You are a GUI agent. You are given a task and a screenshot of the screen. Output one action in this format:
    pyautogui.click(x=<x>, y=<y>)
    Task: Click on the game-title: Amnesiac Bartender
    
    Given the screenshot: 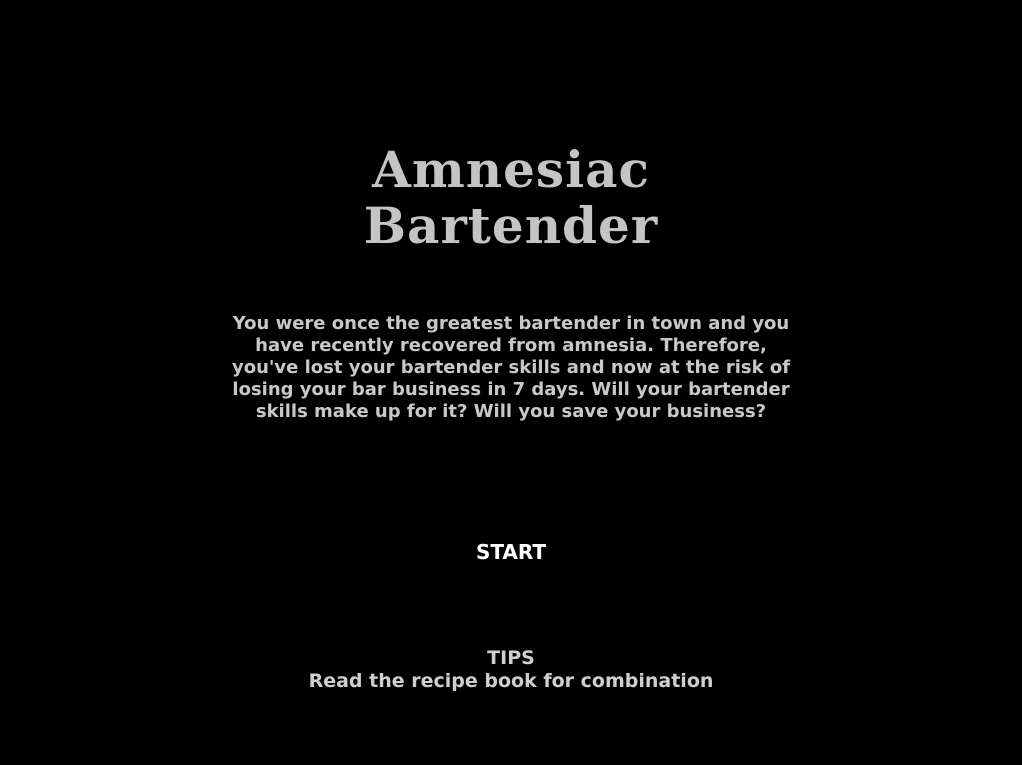 What is the action you would take?
    pyautogui.click(x=511, y=198)
    